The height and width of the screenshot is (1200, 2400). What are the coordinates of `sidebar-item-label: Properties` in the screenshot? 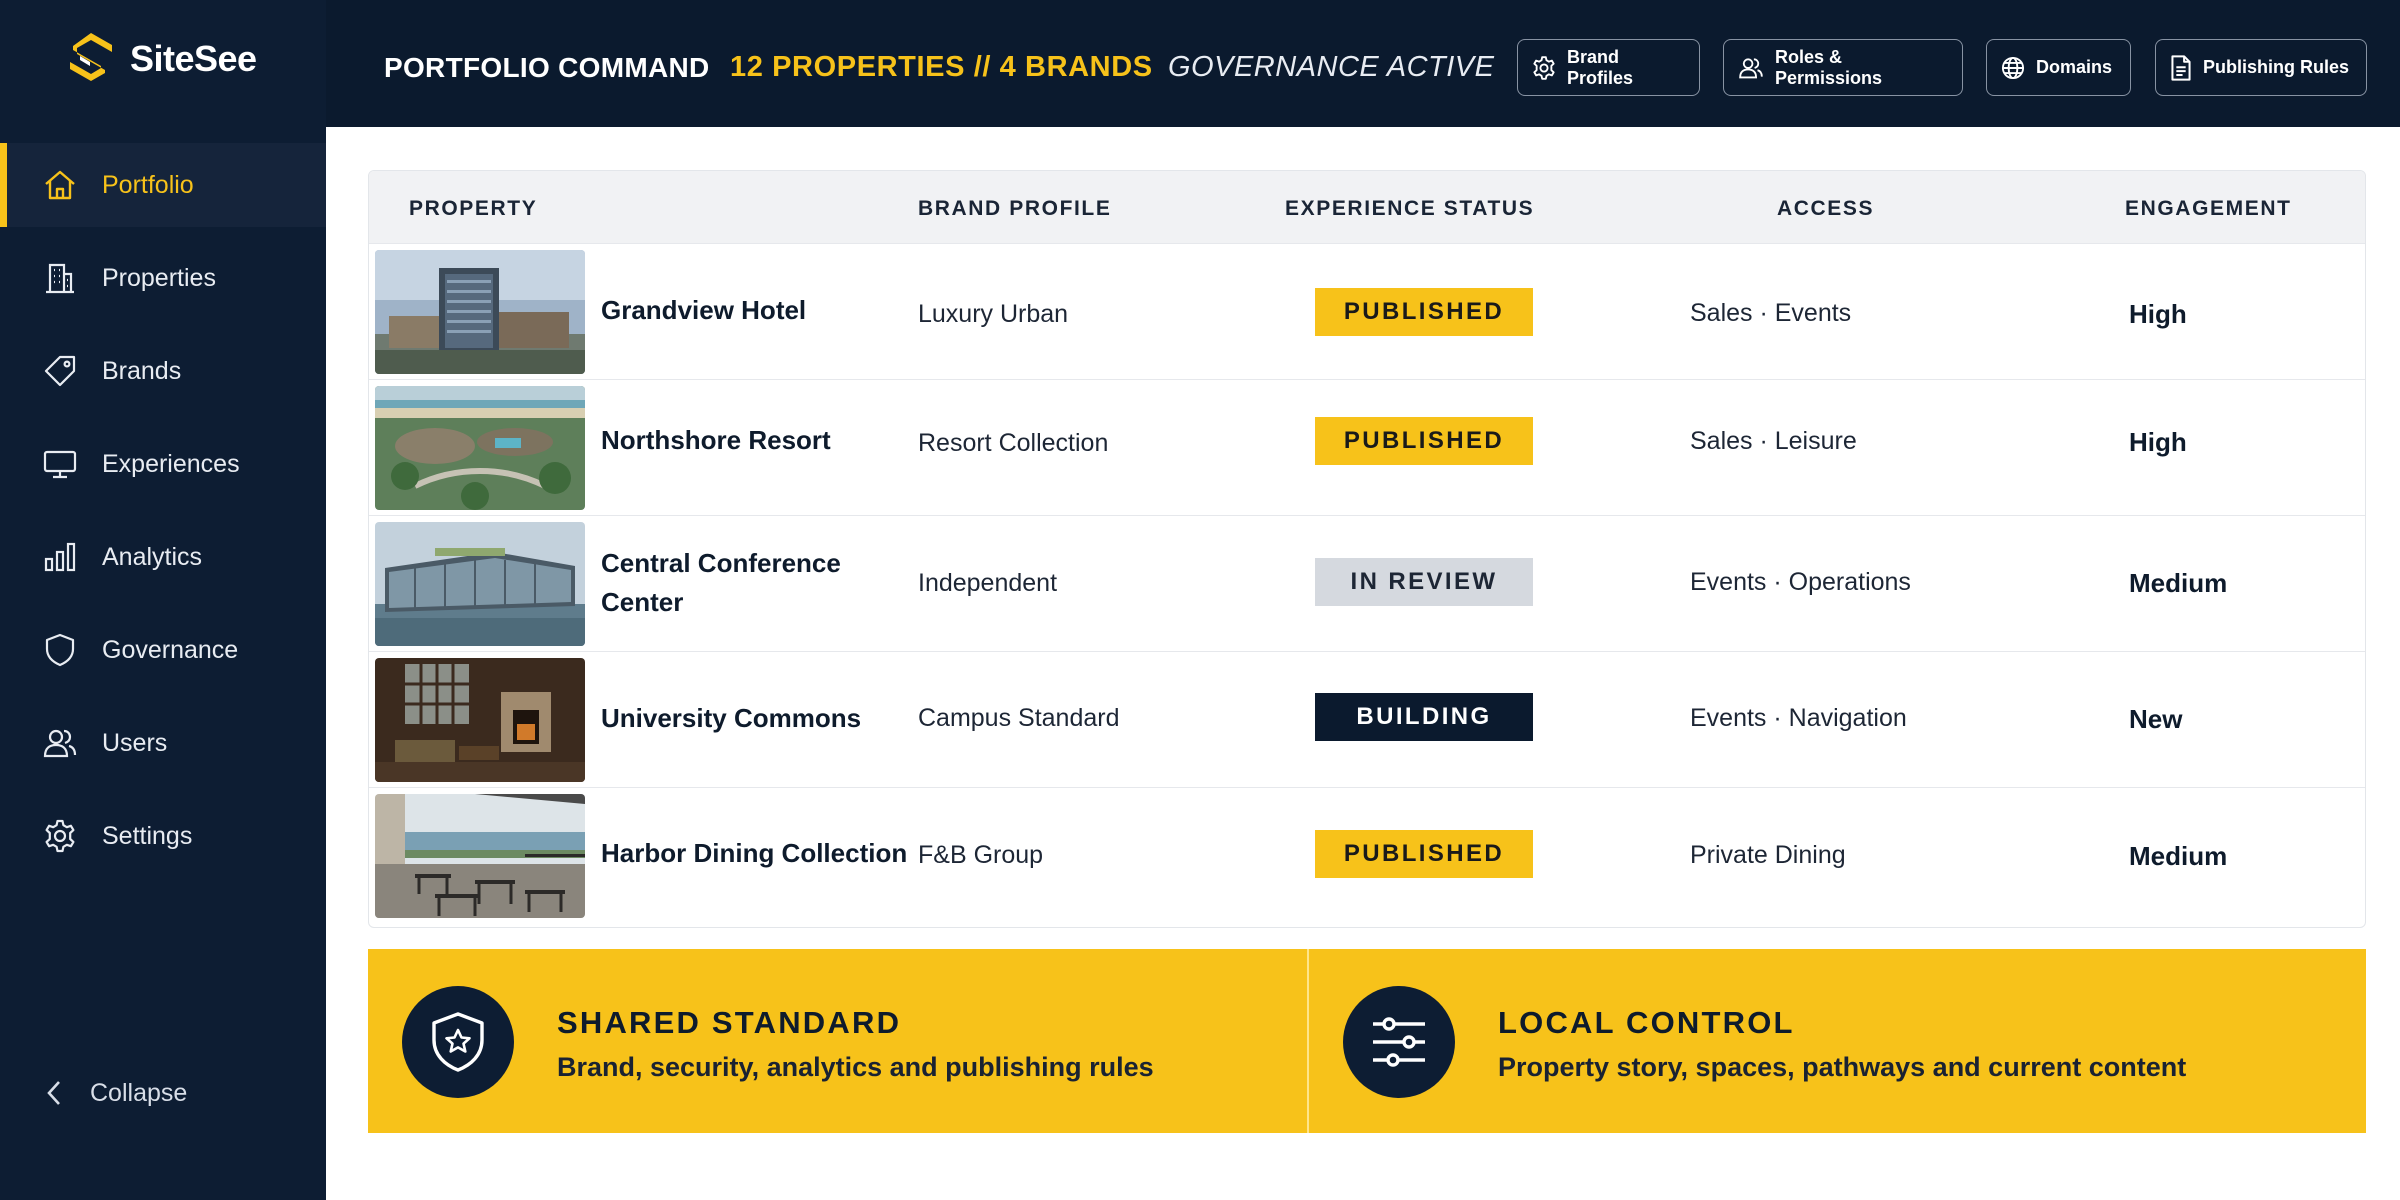 It's located at (159, 277).